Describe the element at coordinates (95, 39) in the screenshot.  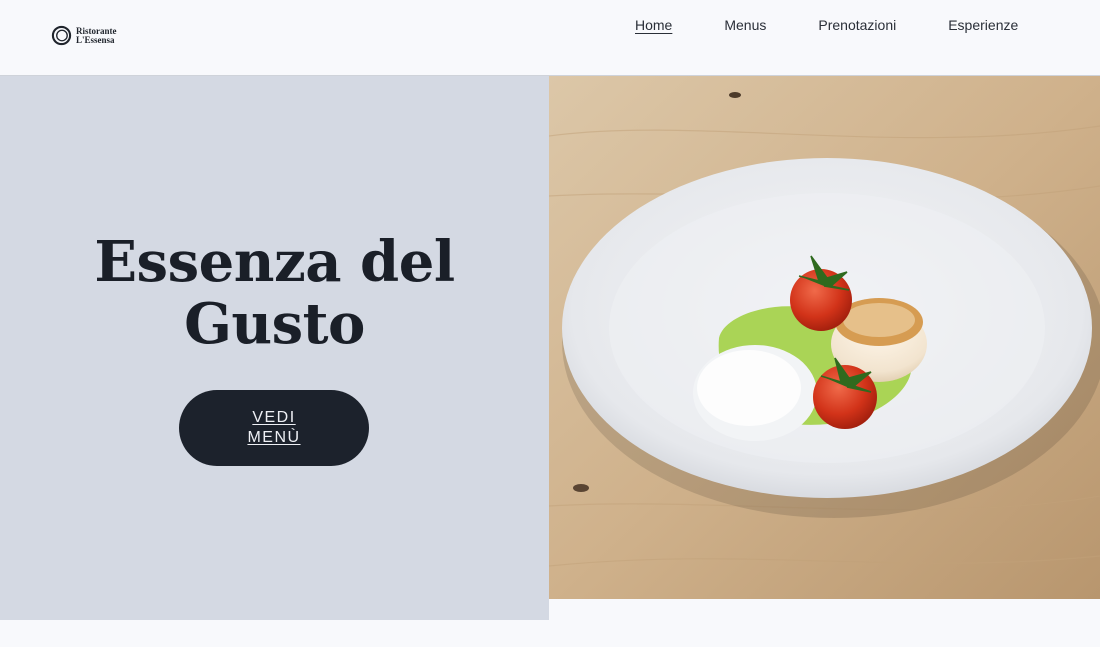
I see `logo-line-2: L'Essensa` at that location.